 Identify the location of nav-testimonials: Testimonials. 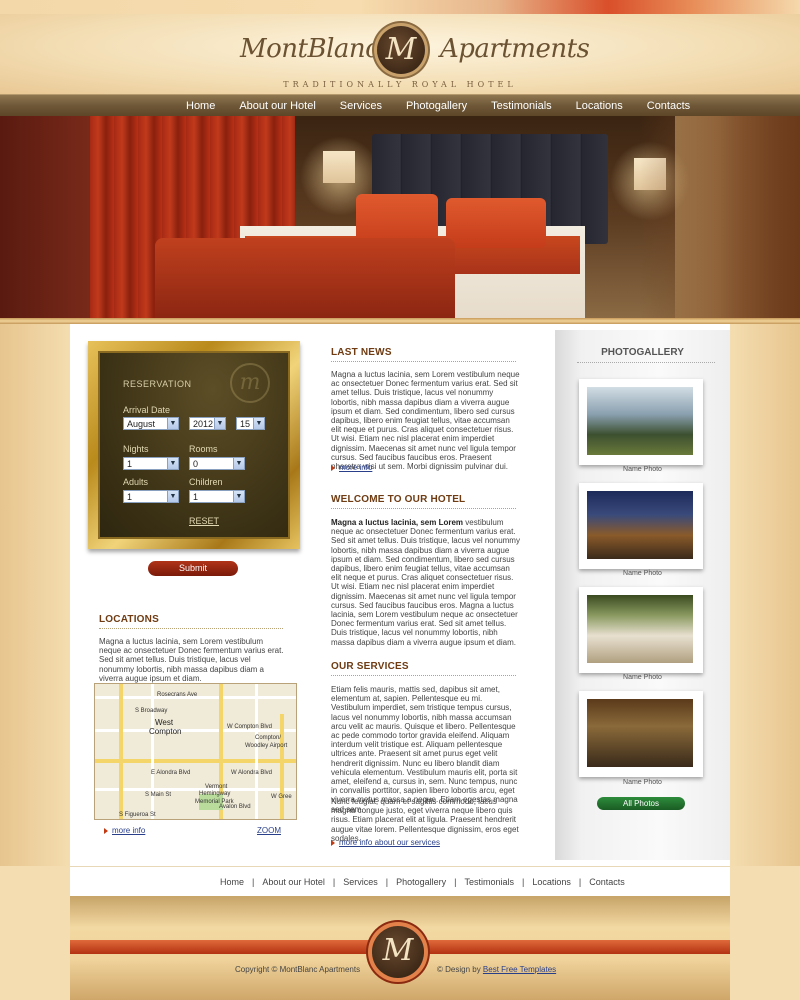
(521, 106).